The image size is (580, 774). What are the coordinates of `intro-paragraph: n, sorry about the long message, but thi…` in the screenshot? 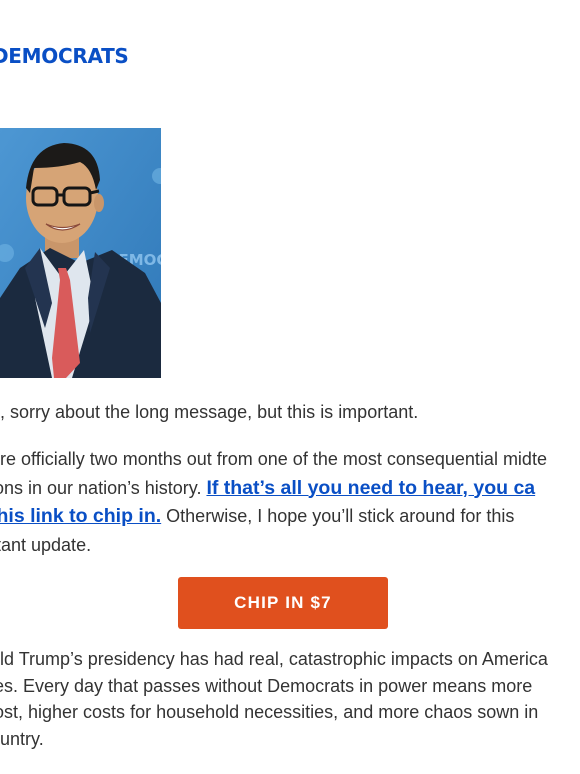 It's located at (290, 412).